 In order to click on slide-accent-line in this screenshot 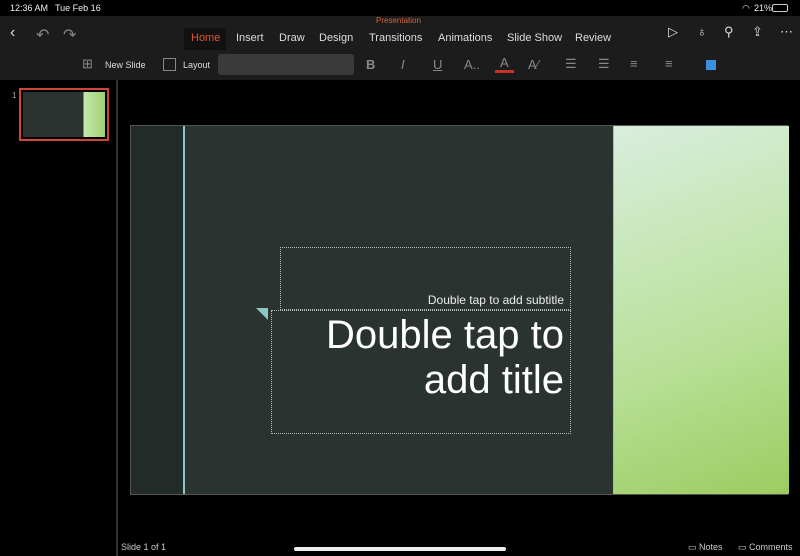, I will do `click(184, 310)`.